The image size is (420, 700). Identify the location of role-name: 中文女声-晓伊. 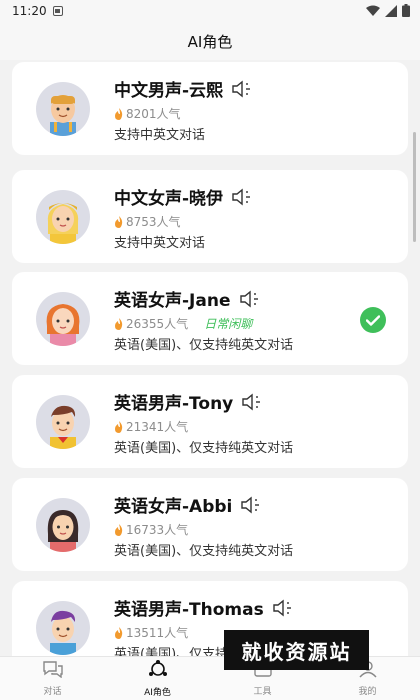
(169, 199).